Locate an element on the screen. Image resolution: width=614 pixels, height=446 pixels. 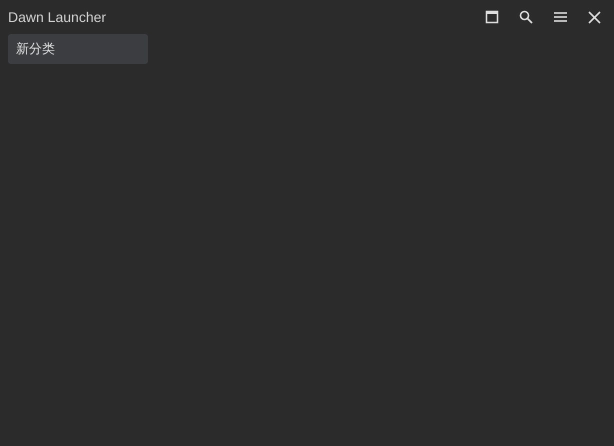
category-tab: 新分类 is located at coordinates (78, 49).